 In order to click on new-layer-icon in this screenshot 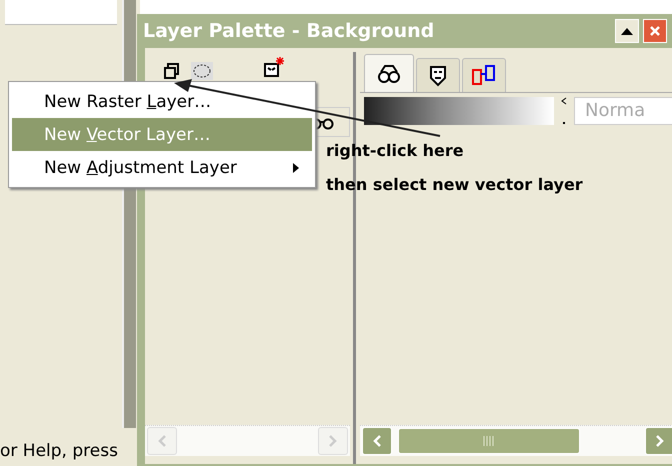, I will do `click(172, 71)`.